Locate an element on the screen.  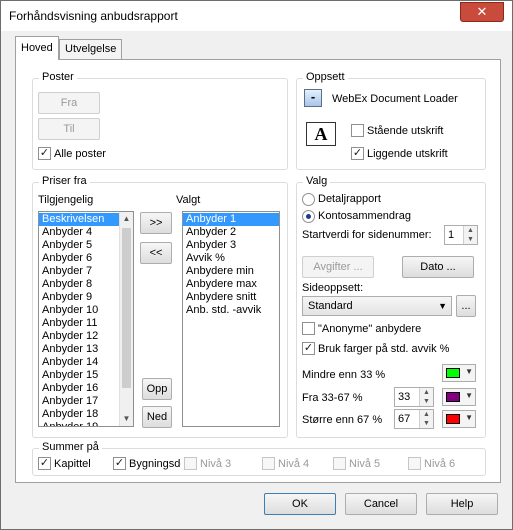
window-title: Forhåndsvisning anbudsrapport is located at coordinates (93, 16).